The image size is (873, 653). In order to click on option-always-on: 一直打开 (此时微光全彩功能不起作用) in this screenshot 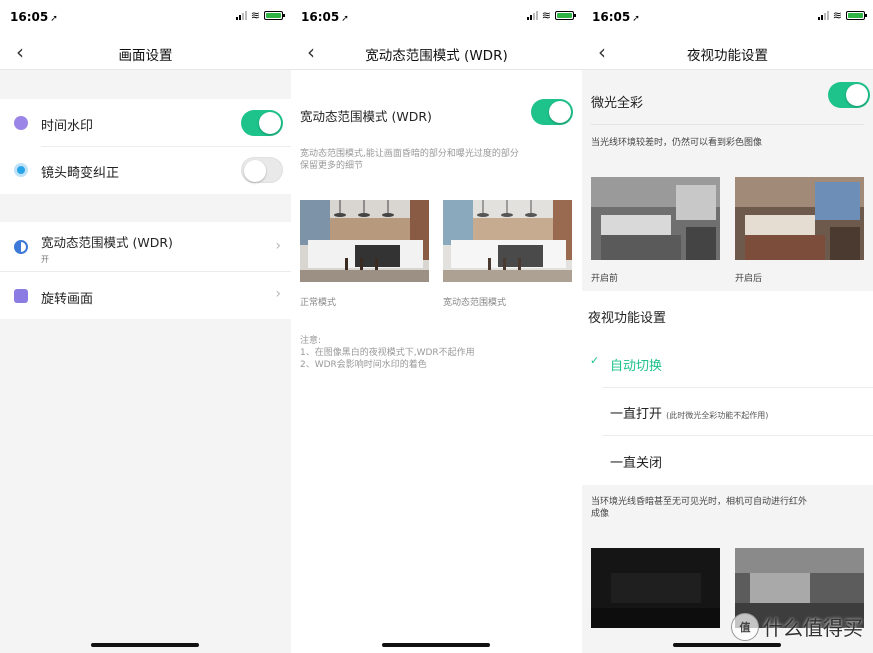, I will do `click(727, 411)`.